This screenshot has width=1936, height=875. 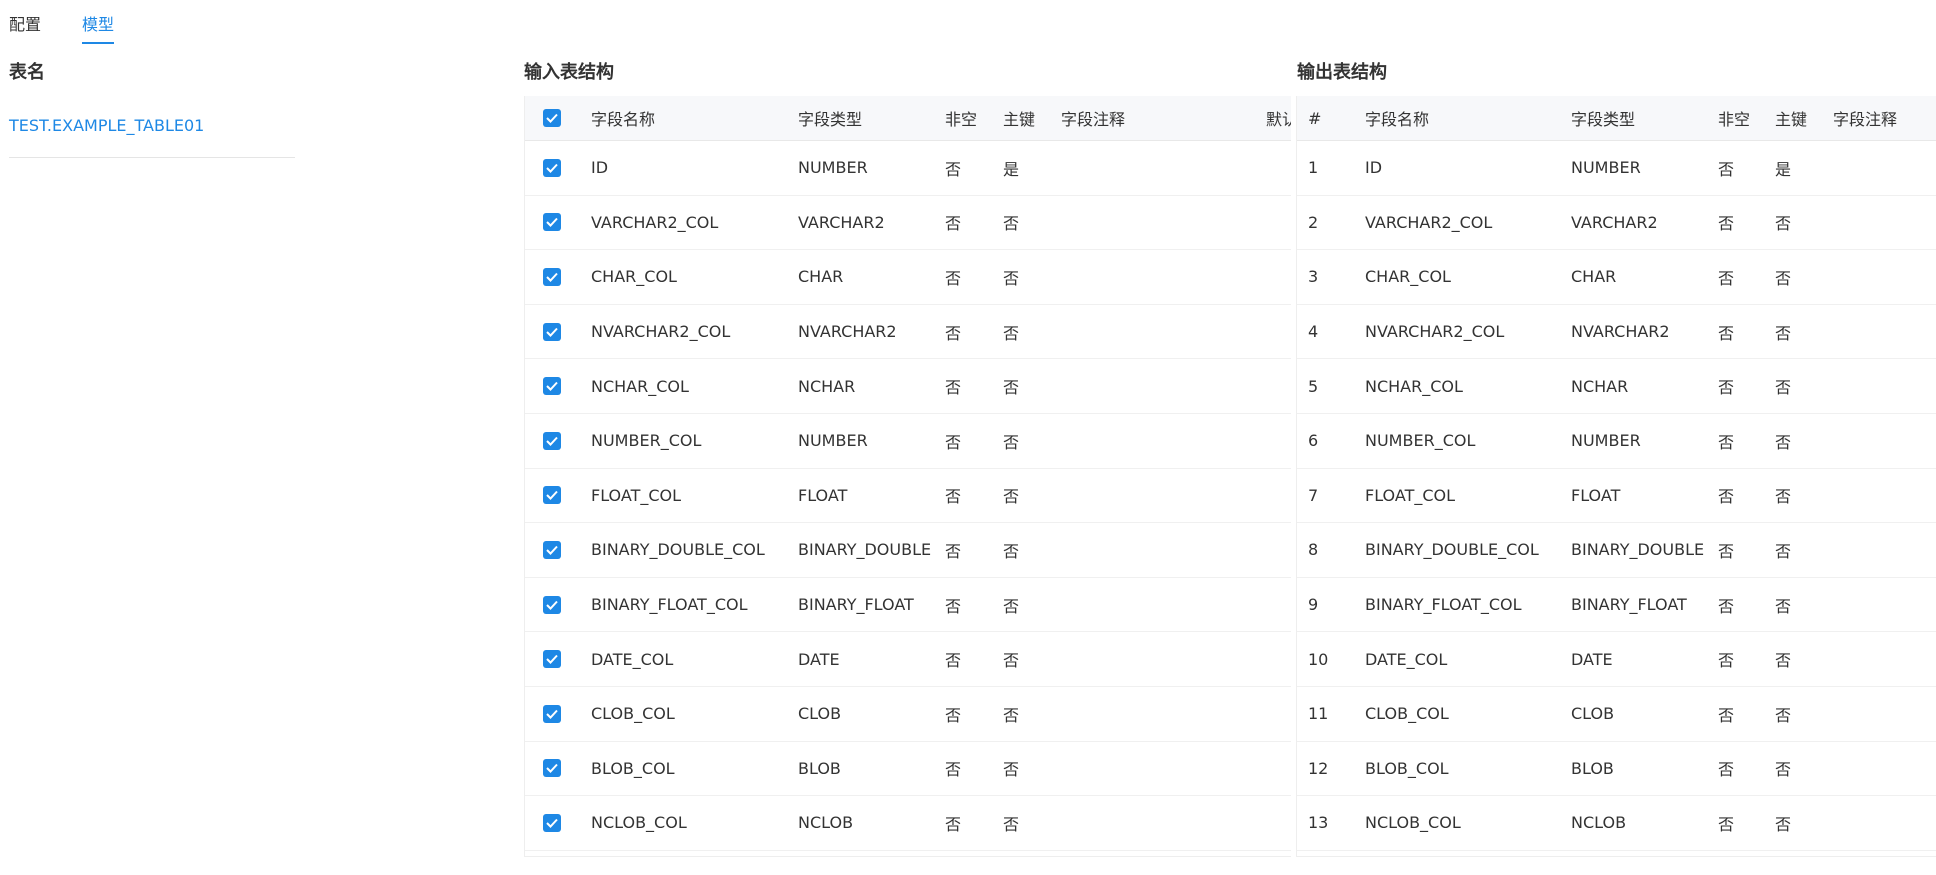 What do you see at coordinates (1313, 550) in the screenshot?
I see `cell-index: 8` at bounding box center [1313, 550].